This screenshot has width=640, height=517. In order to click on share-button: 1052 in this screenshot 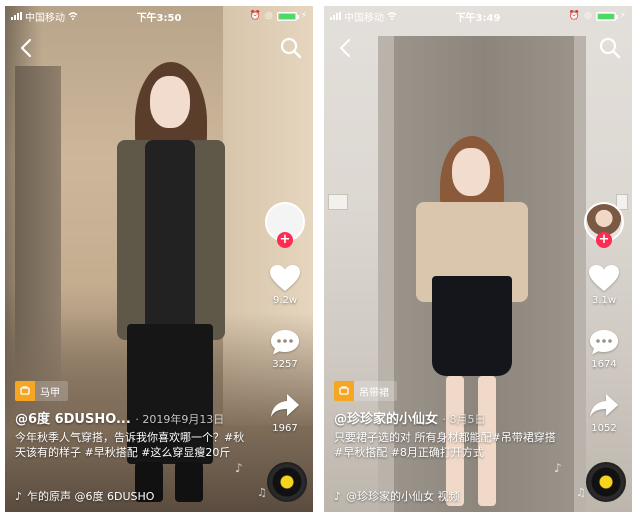, I will do `click(604, 413)`.